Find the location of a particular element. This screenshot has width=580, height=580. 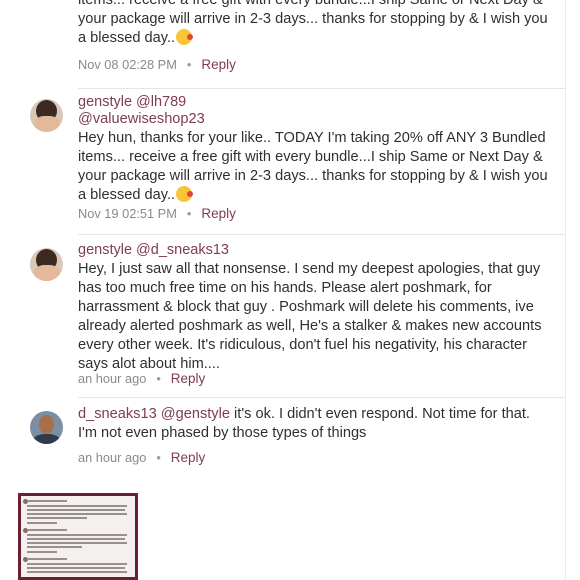

mention-link: @d_sneaks13 is located at coordinates (182, 250).